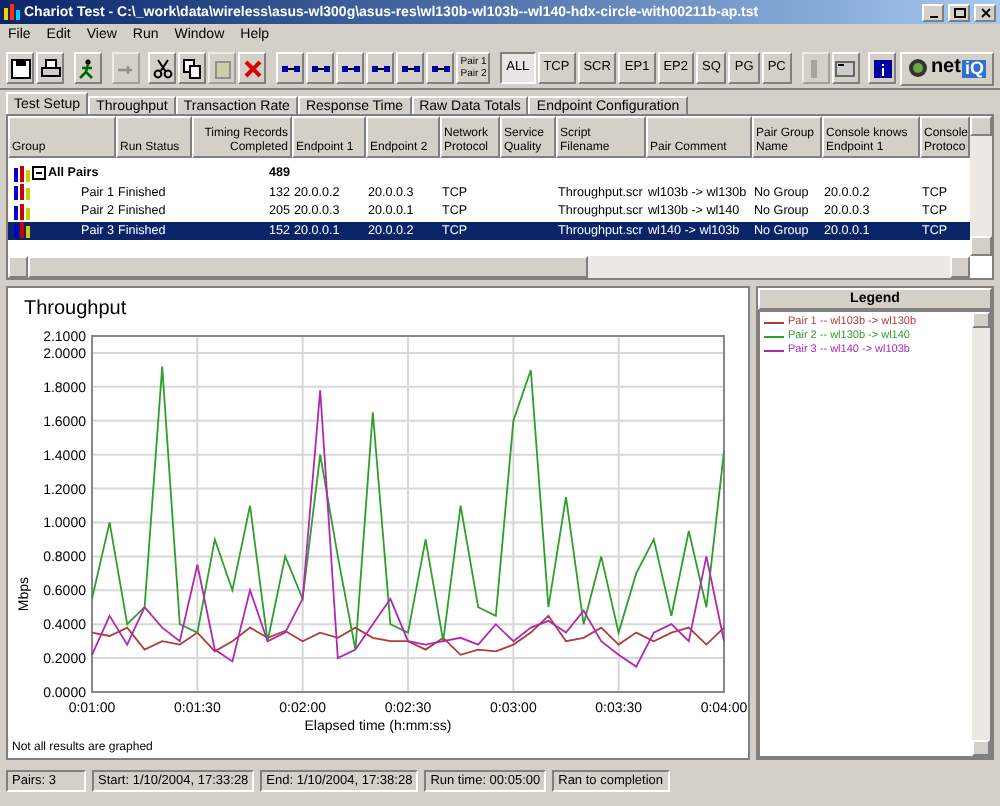 Image resolution: width=1000 pixels, height=806 pixels. I want to click on maximize-icon, so click(959, 12).